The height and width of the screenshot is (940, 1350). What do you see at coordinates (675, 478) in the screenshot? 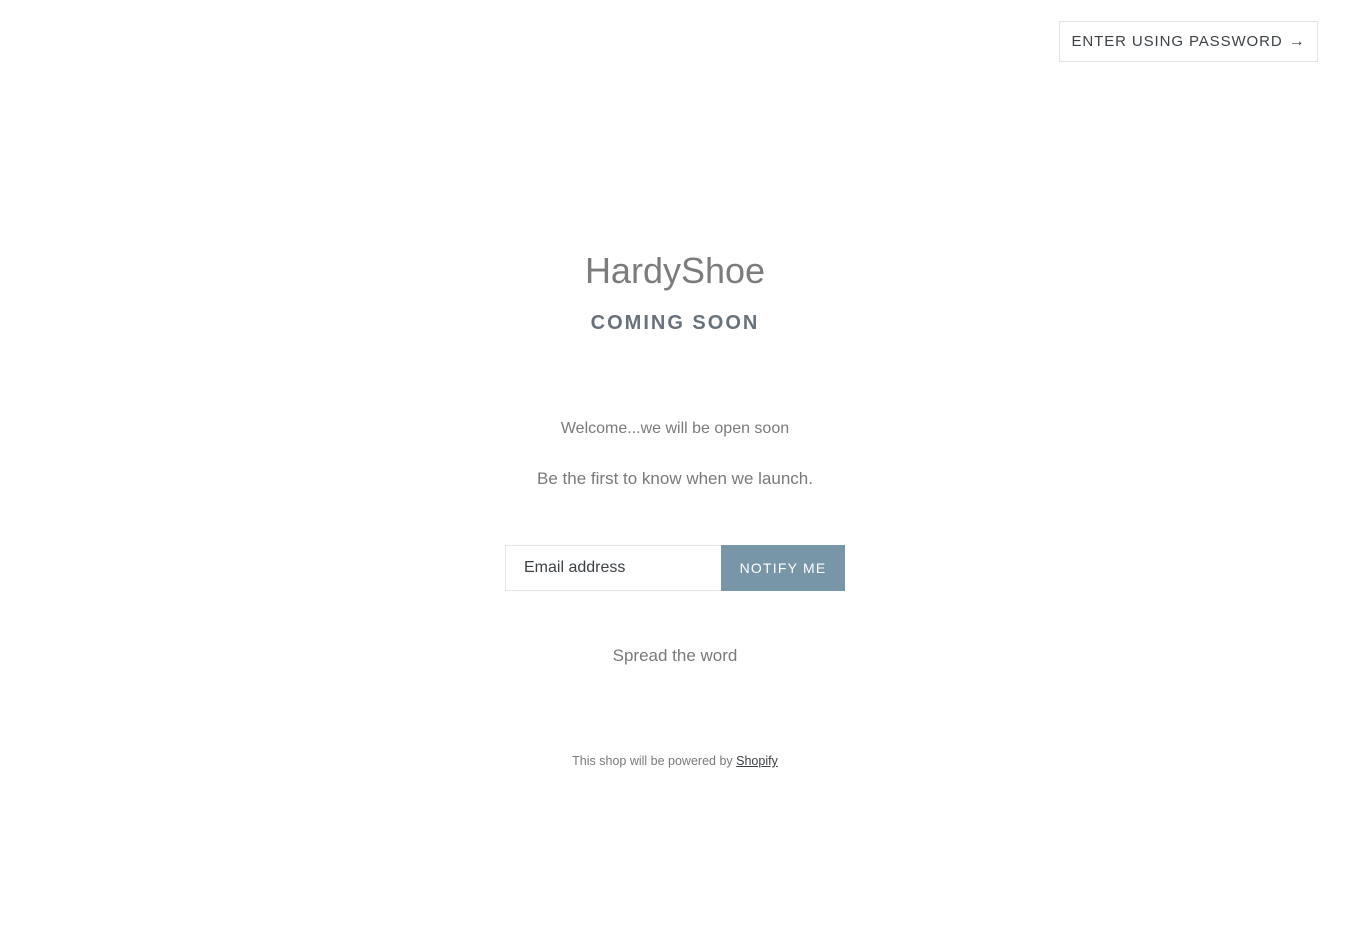
I see `launch-notice: Be the first to know when we launch.` at bounding box center [675, 478].